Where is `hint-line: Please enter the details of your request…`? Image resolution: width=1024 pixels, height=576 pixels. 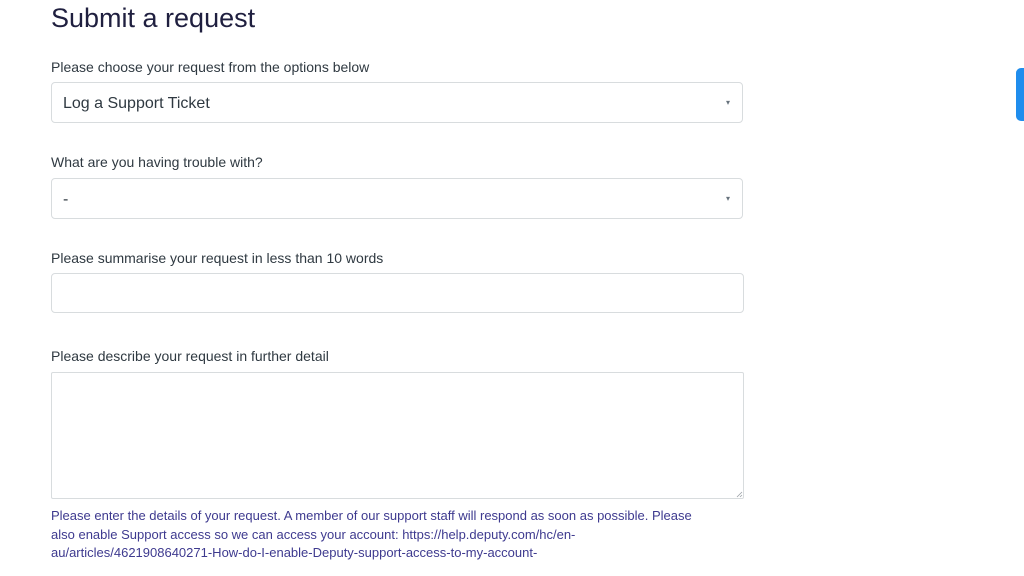 hint-line: Please enter the details of your request… is located at coordinates (371, 515).